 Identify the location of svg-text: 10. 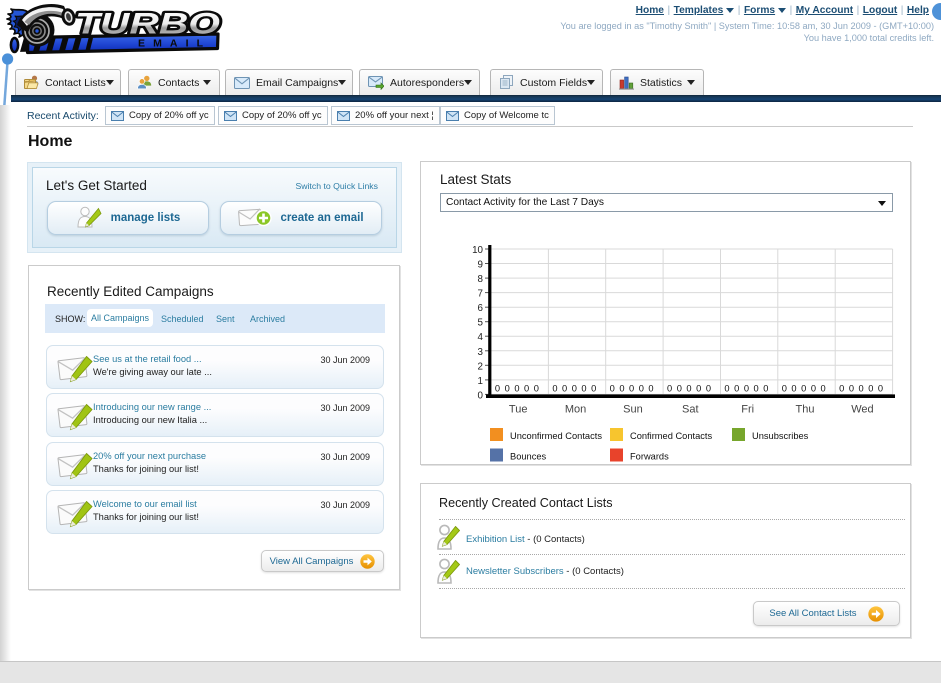
(477, 250).